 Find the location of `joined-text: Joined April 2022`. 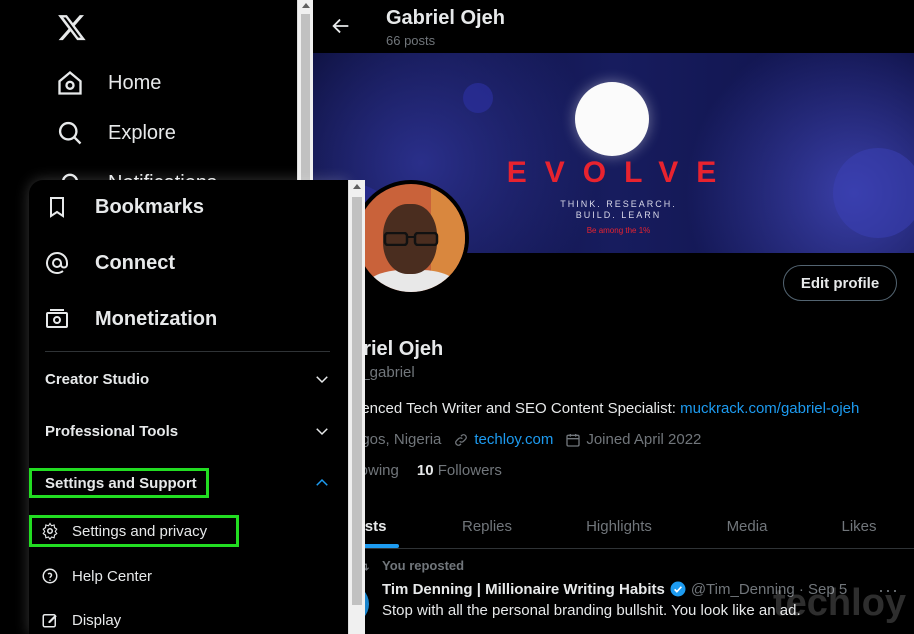

joined-text: Joined April 2022 is located at coordinates (644, 439).